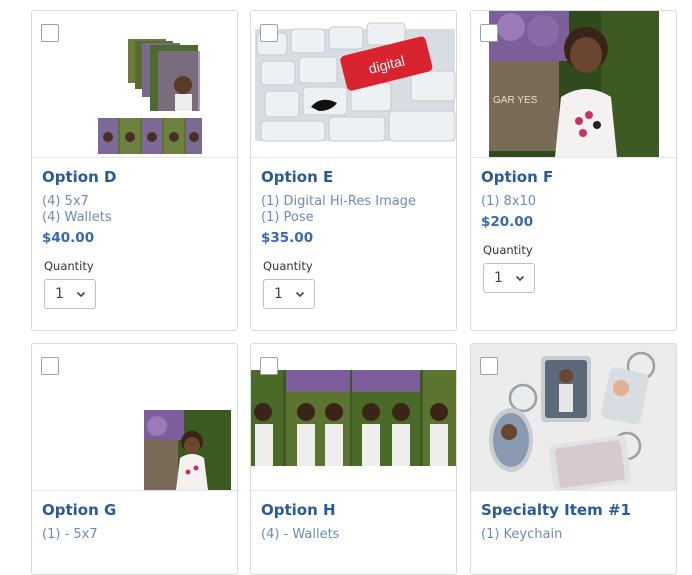 The width and height of the screenshot is (692, 575). Describe the element at coordinates (338, 201) in the screenshot. I see `option-line: (1) Digital Hi-Res Image` at that location.